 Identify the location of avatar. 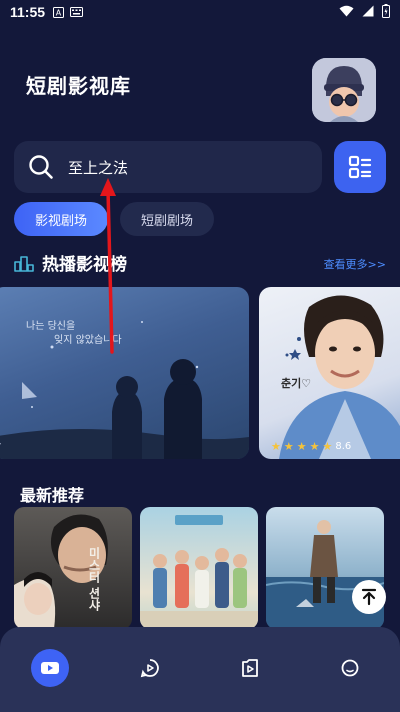
(344, 90).